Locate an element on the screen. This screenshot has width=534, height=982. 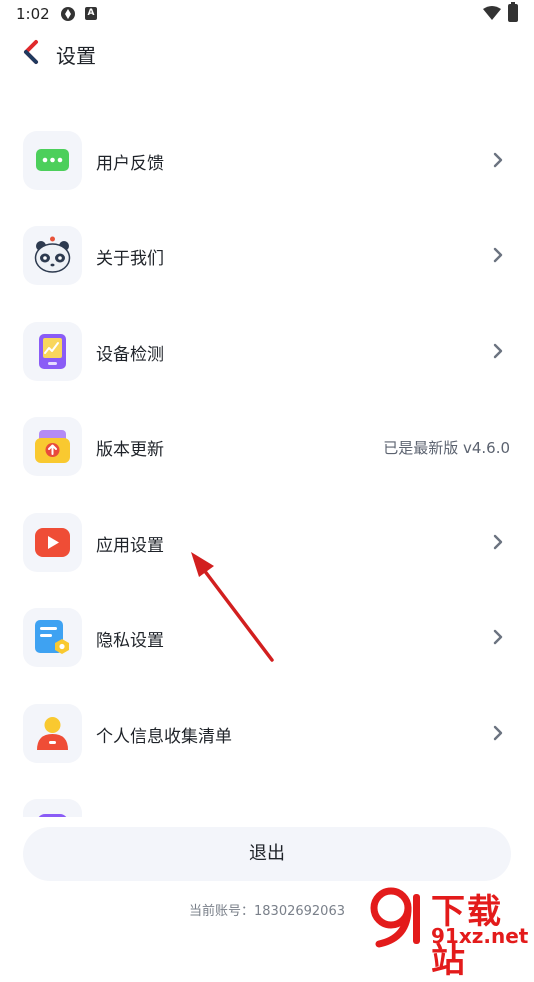
settings-item-feedback: 用户反馈 is located at coordinates (267, 161).